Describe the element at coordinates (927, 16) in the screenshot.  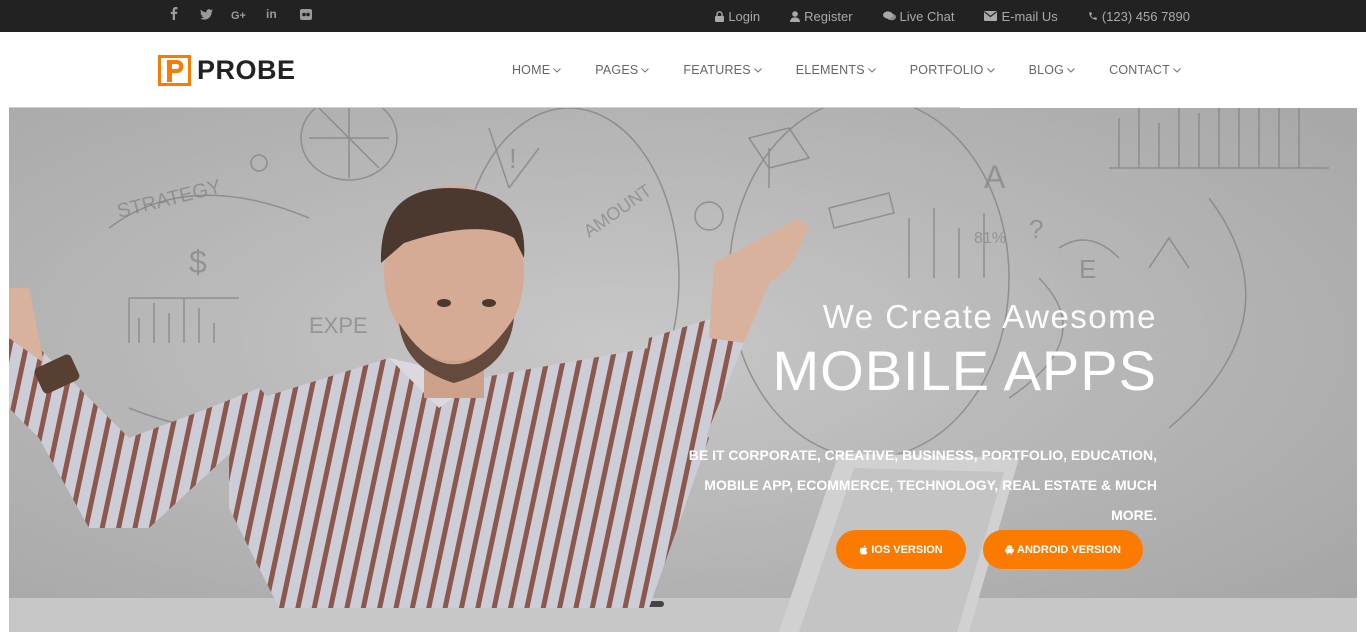
I see `live-chat-label: Live Chat` at that location.